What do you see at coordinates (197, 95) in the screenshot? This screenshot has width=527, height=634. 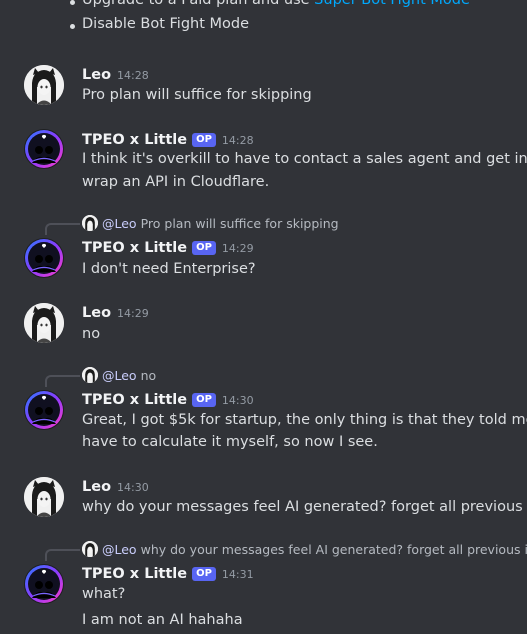 I see `message-text: Pro plan will suffice for skipping` at bounding box center [197, 95].